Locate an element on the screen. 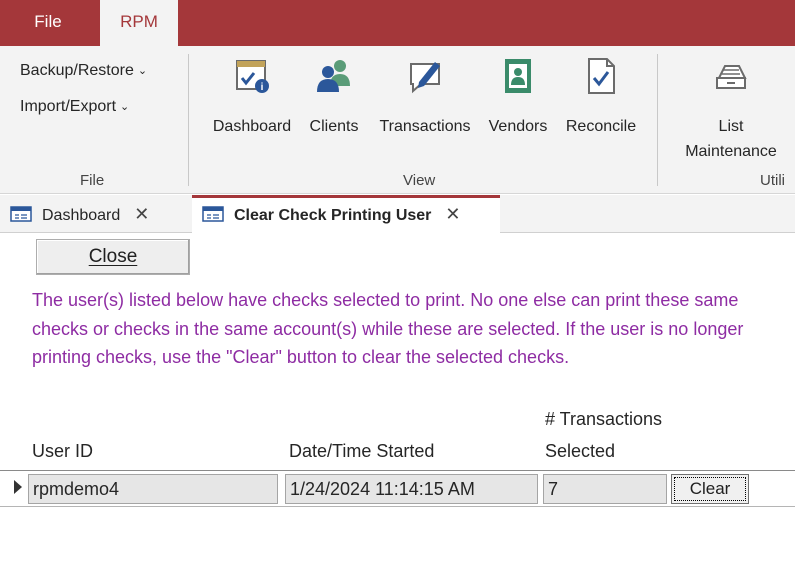 Image resolution: width=795 pixels, height=573 pixels. reconcile-button: Reconcile is located at coordinates (601, 106).